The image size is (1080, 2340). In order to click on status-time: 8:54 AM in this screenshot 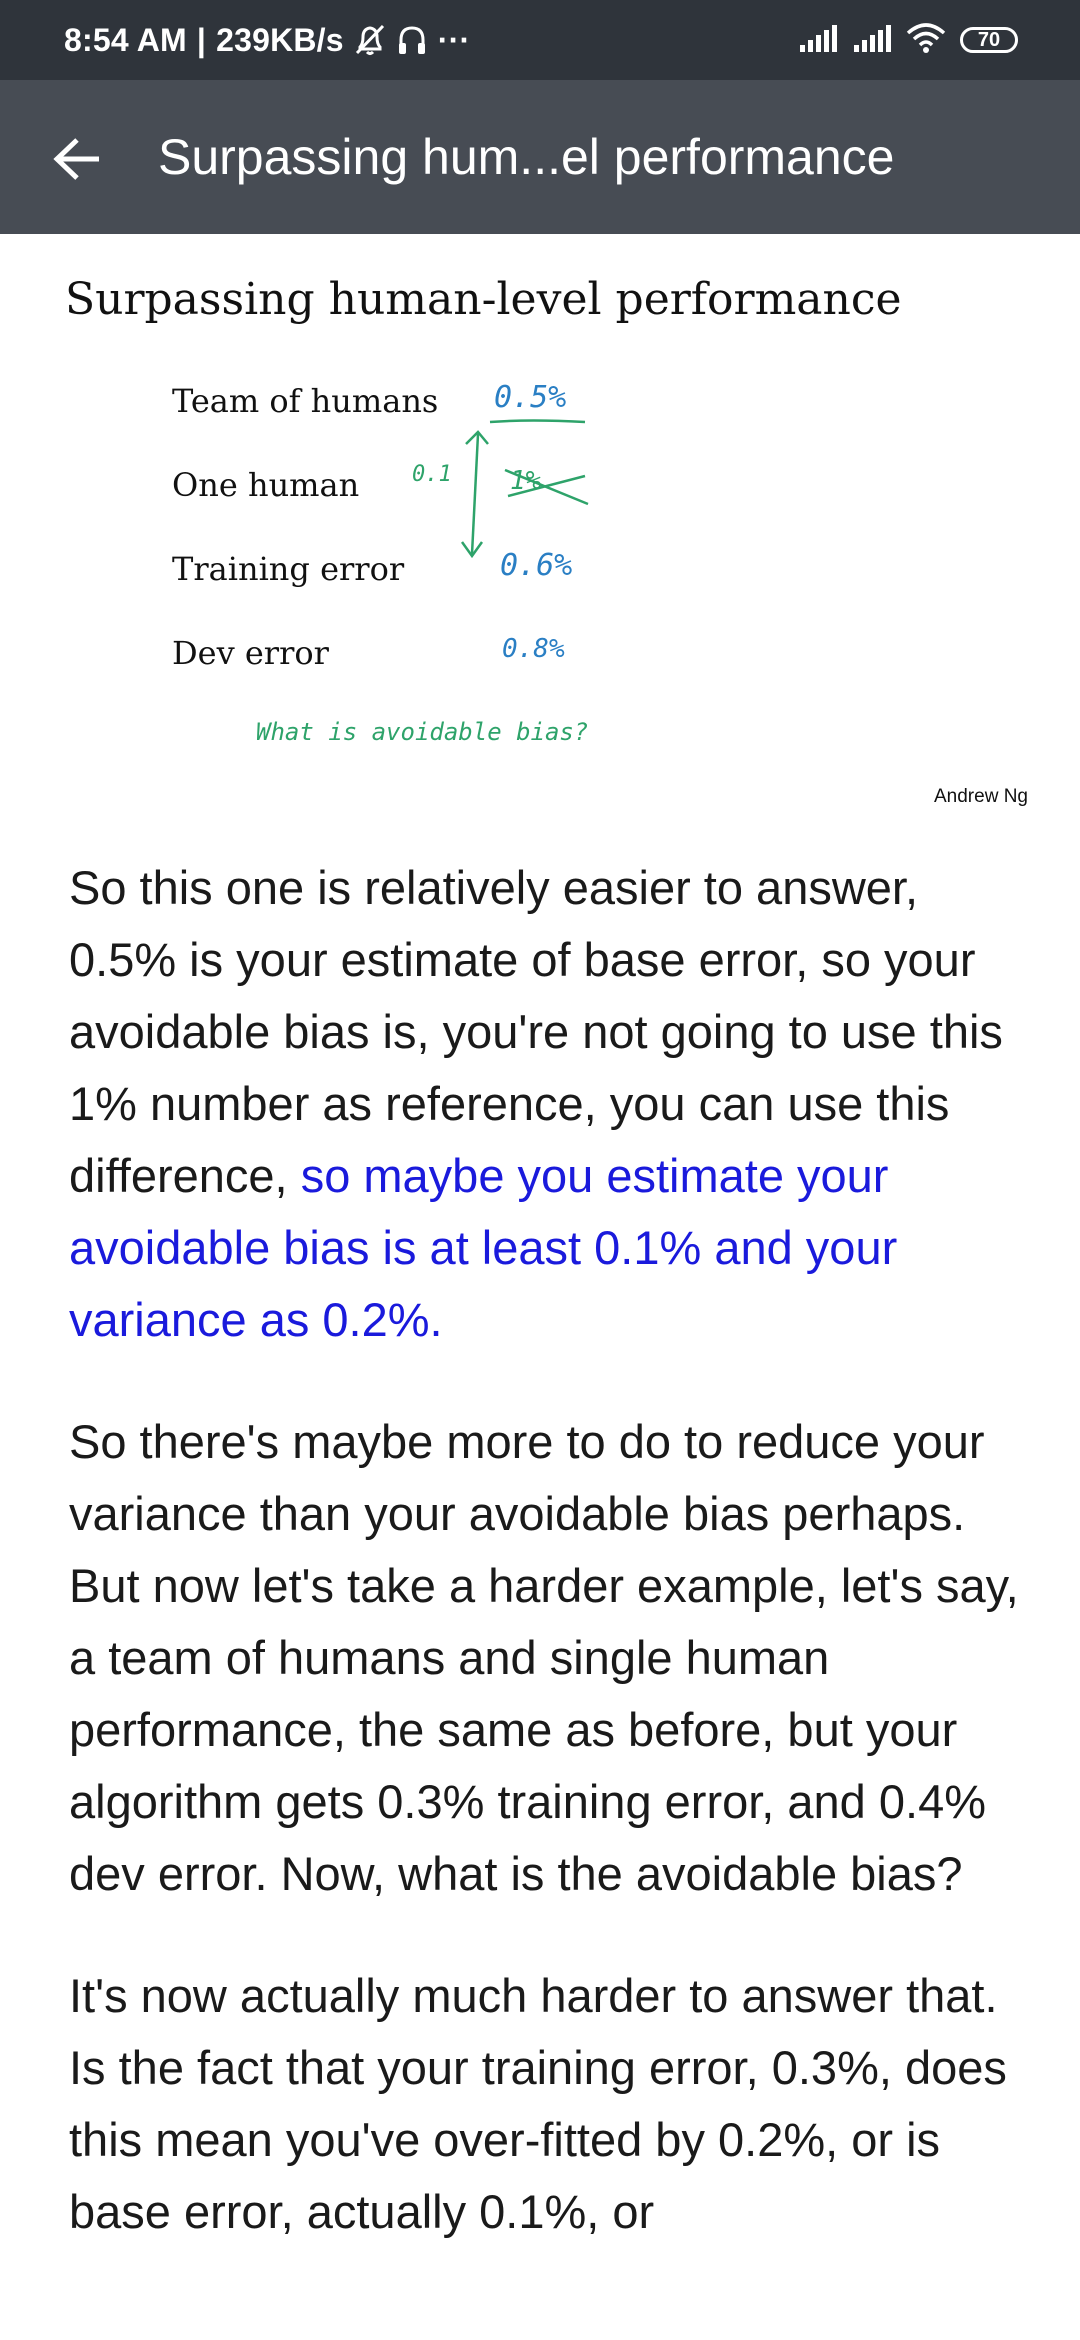, I will do `click(125, 39)`.